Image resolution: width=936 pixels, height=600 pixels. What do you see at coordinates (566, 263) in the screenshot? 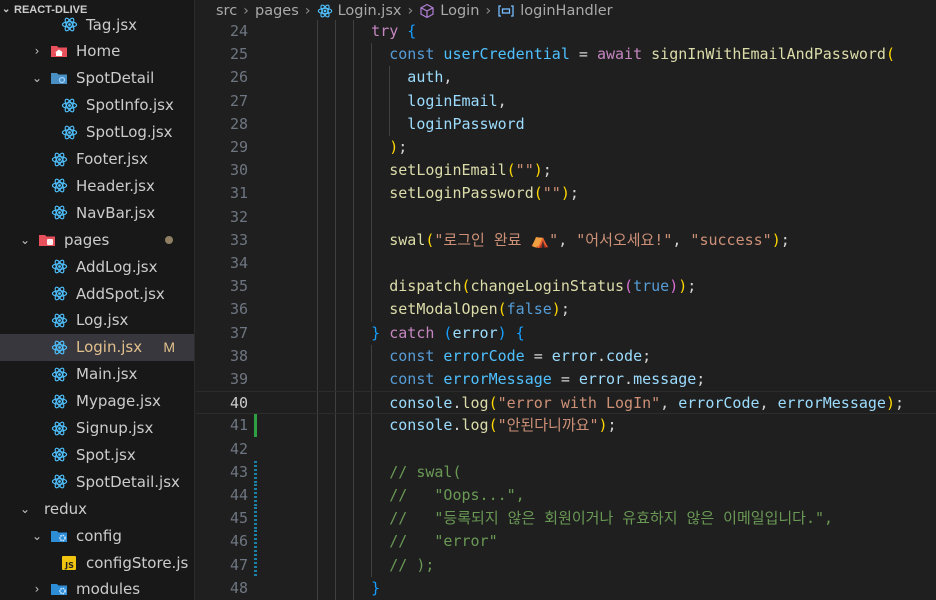
I see `code-line: 34` at bounding box center [566, 263].